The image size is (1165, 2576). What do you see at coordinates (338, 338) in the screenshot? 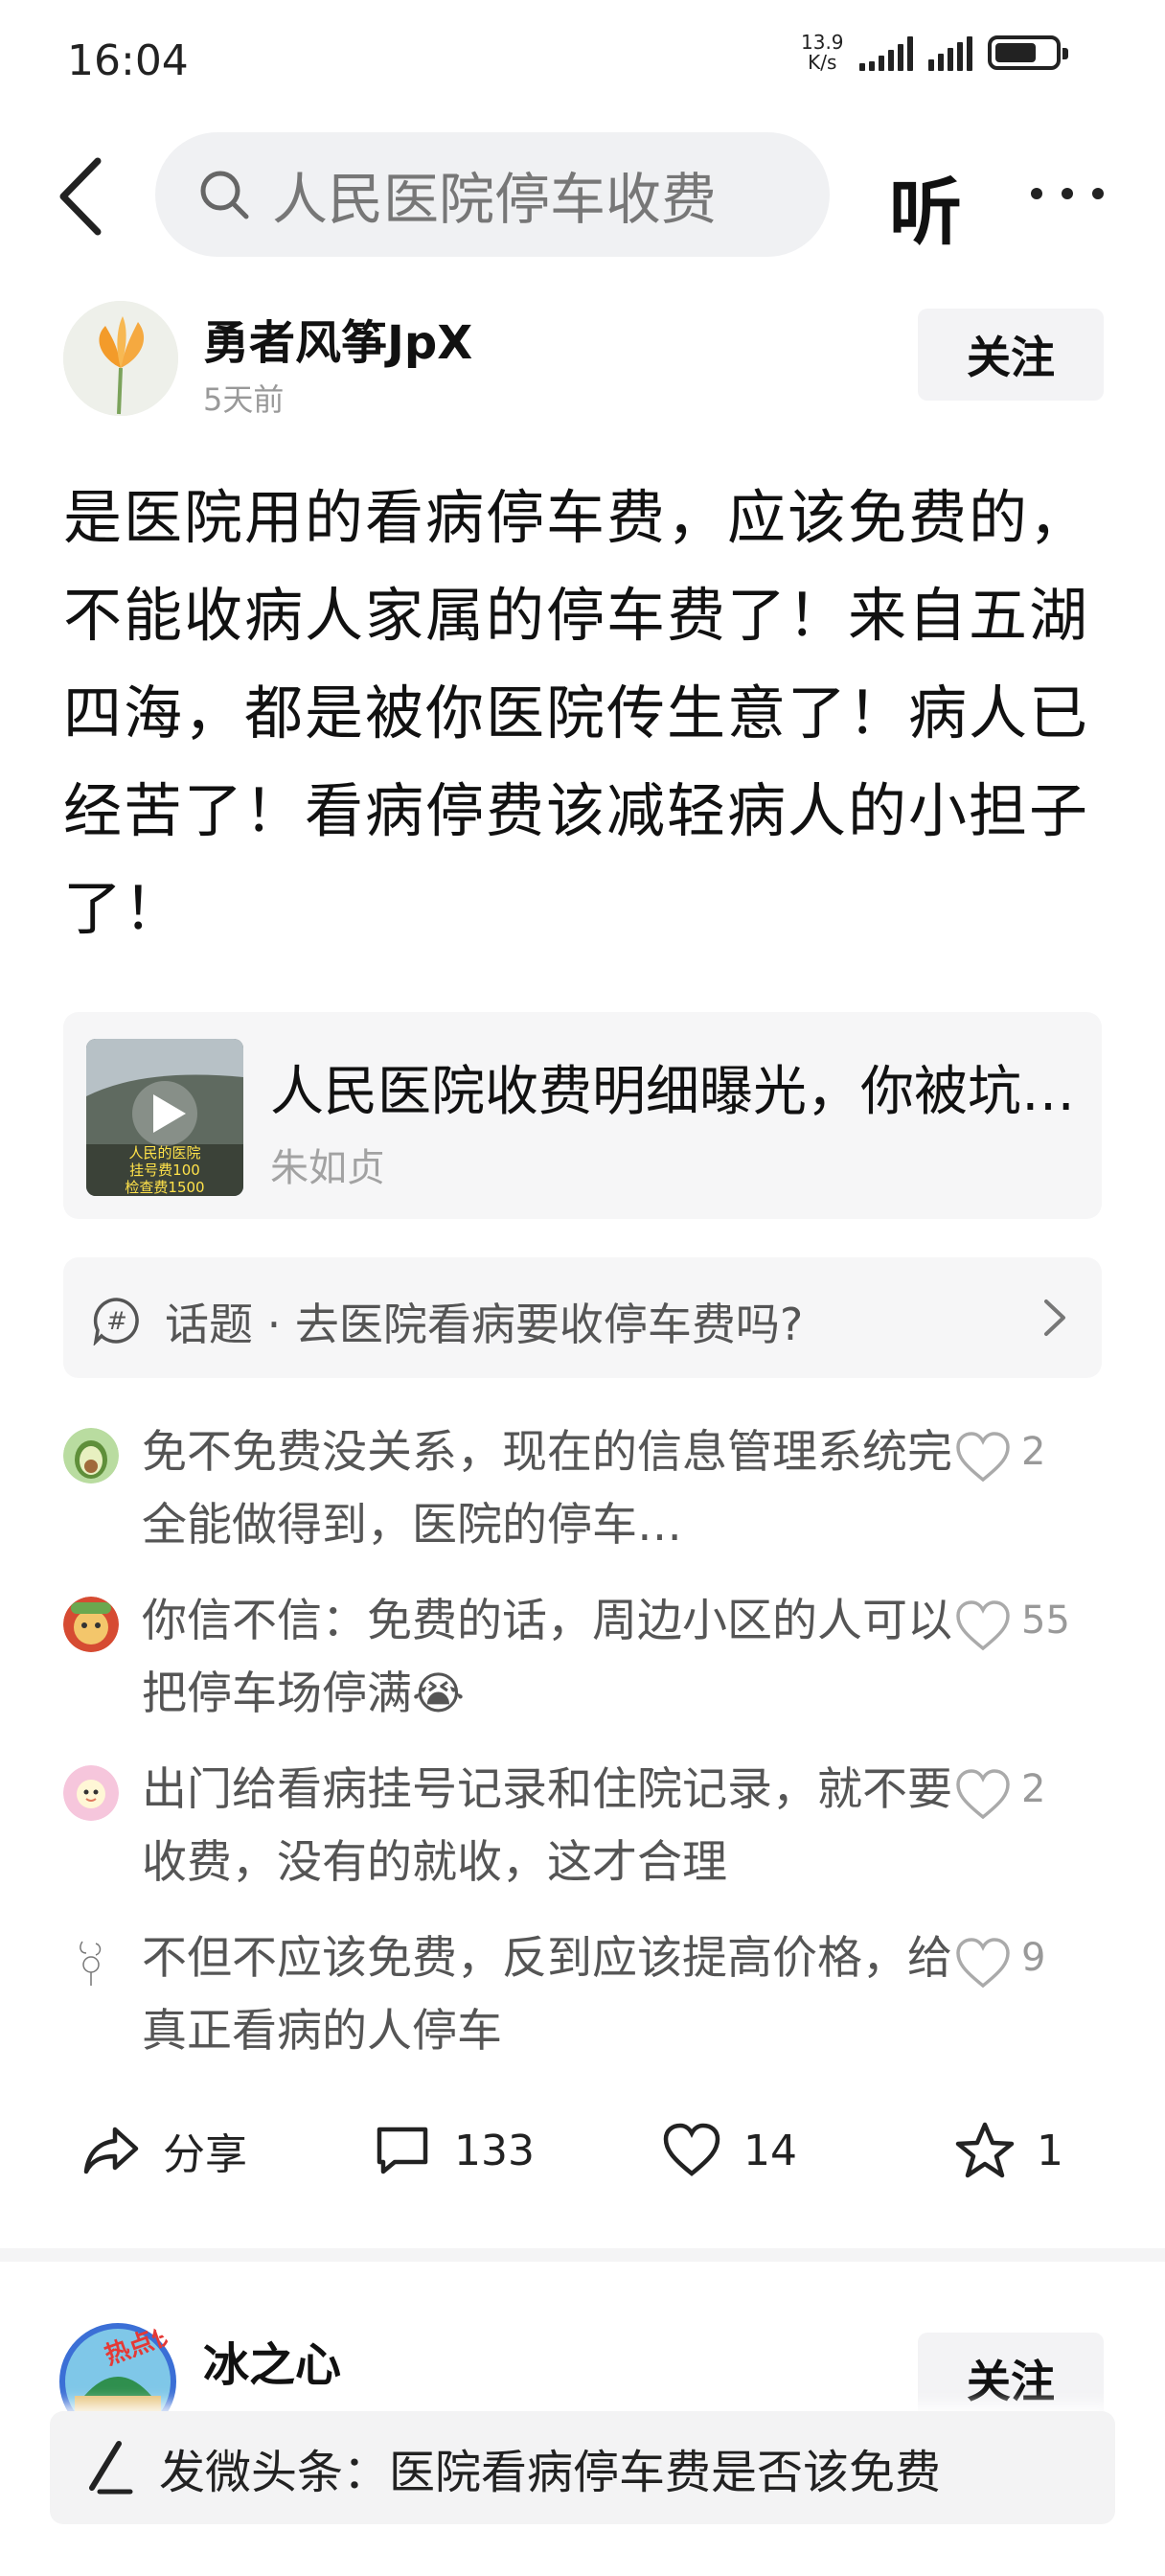
I see `author-name: 勇者风筝JpX` at bounding box center [338, 338].